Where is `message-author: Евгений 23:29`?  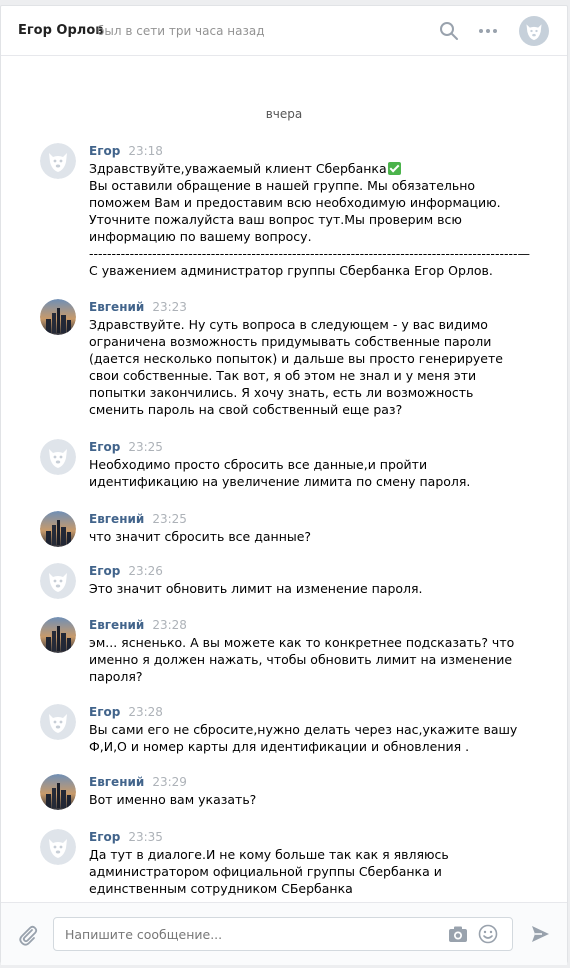 message-author: Евгений 23:29 is located at coordinates (138, 782).